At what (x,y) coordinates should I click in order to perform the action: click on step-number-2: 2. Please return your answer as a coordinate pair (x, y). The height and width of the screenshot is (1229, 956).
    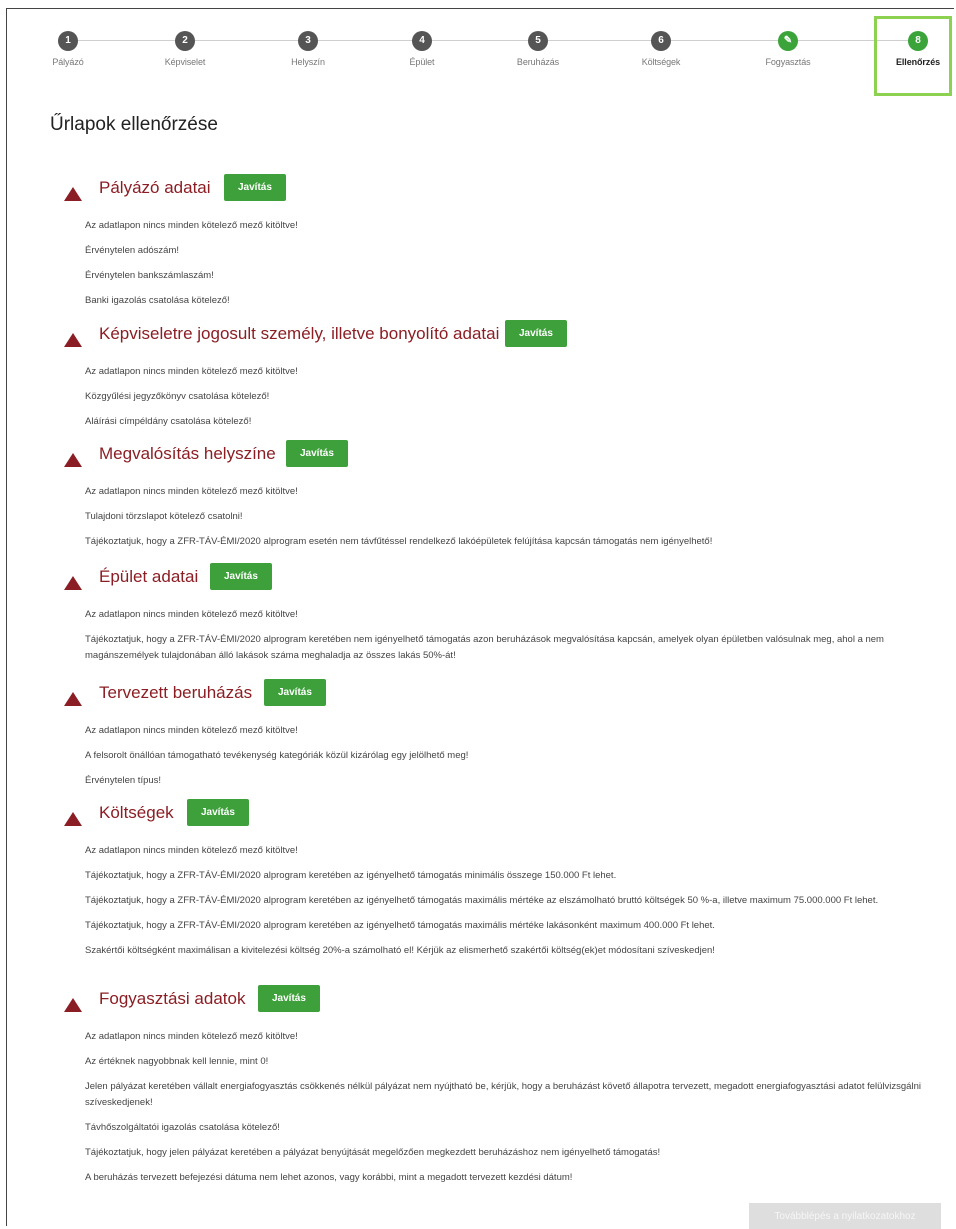
    Looking at the image, I should click on (185, 41).